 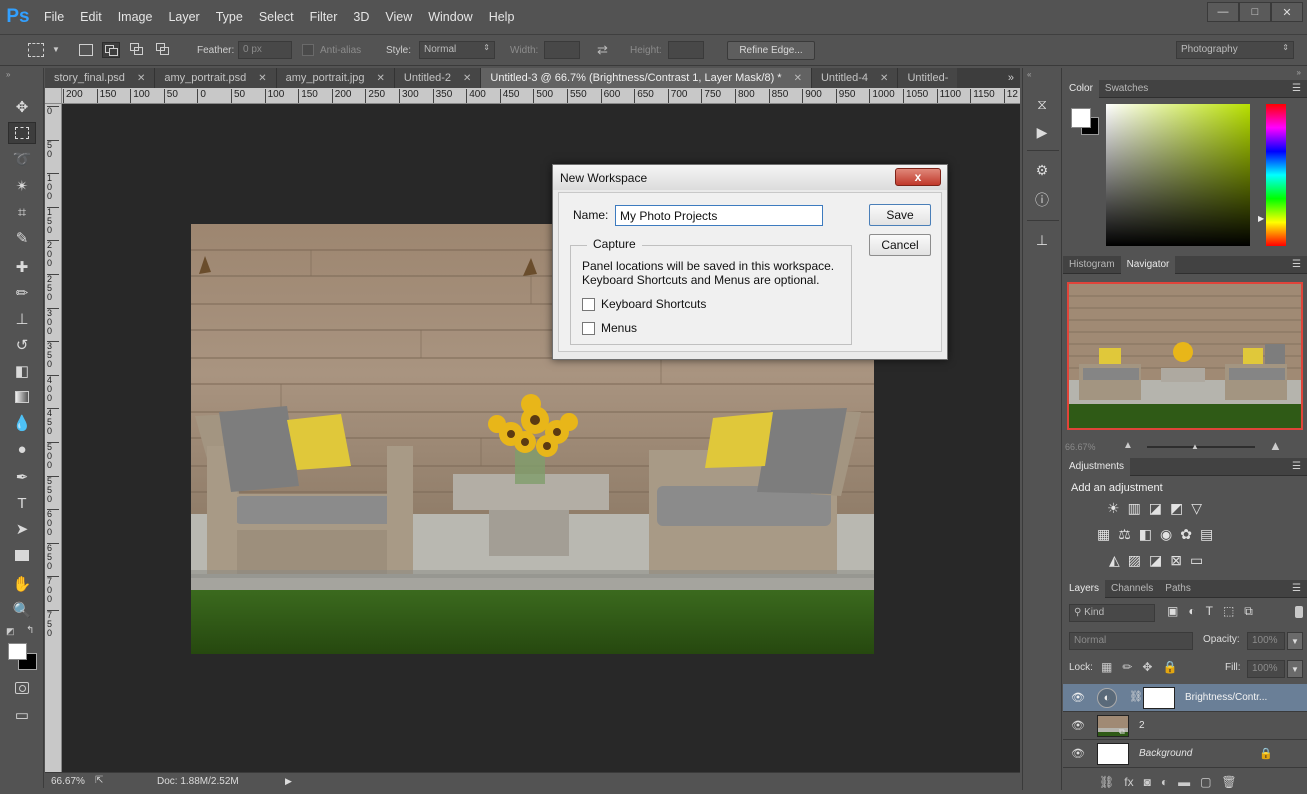 I want to click on curves-icon: ◪, so click(x=1155, y=508).